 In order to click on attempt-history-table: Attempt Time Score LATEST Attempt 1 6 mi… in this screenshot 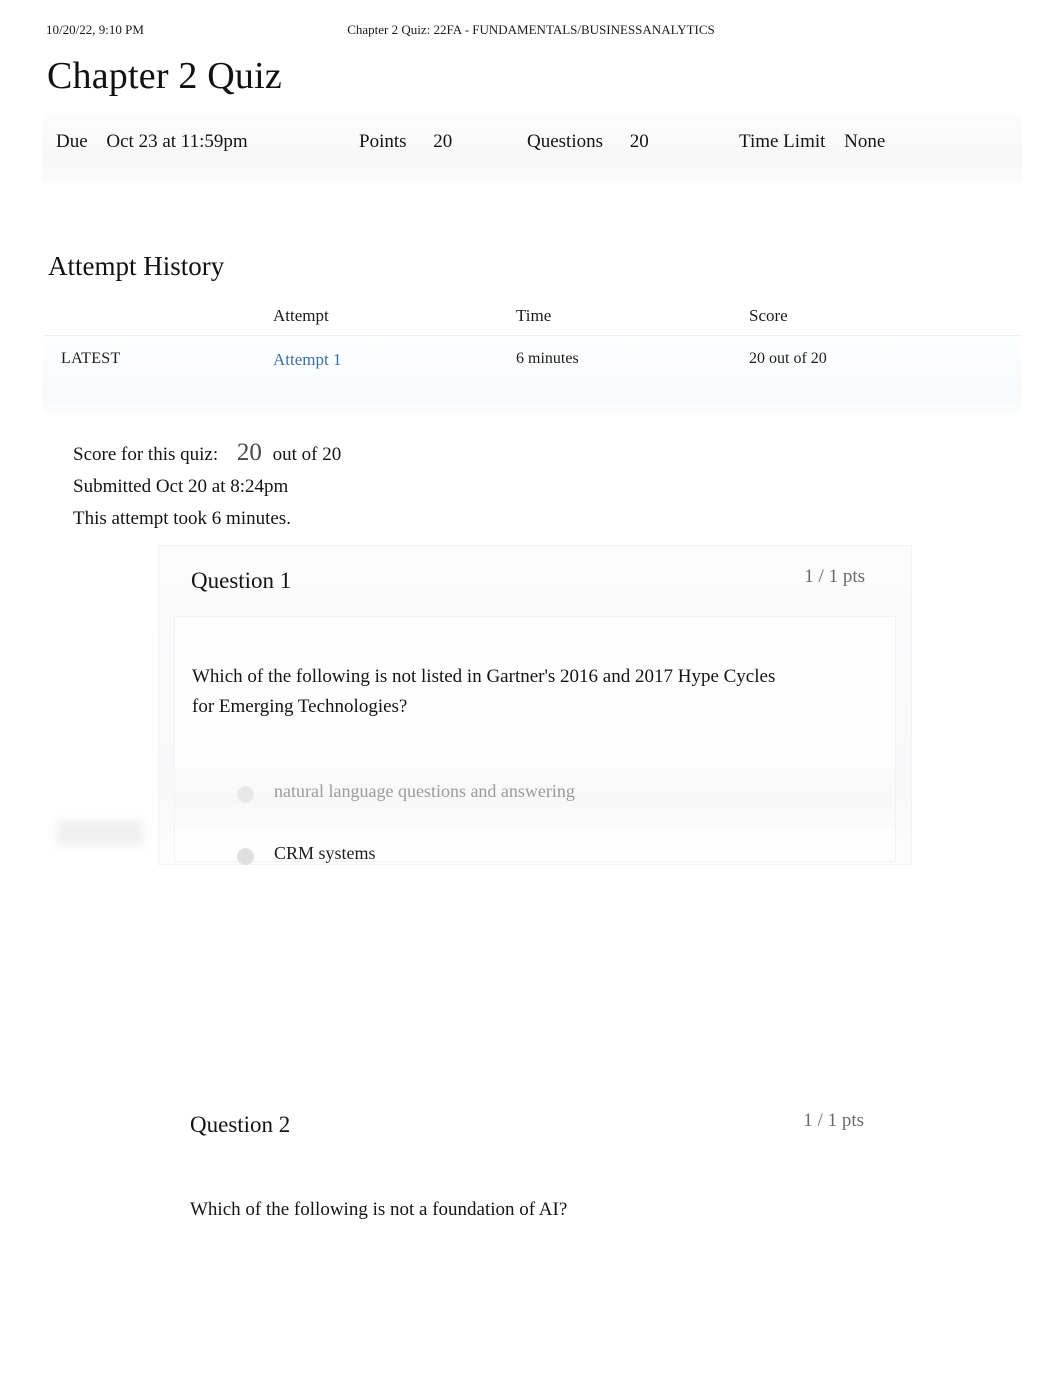, I will do `click(532, 358)`.